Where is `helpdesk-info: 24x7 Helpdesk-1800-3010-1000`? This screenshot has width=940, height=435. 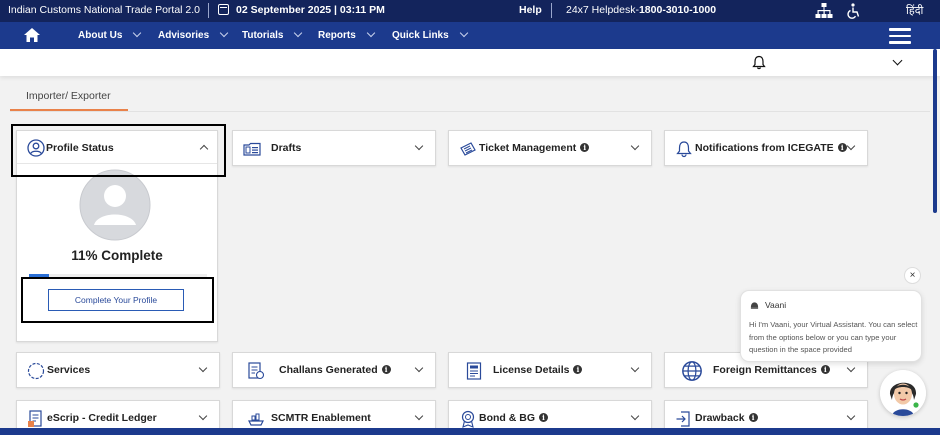 helpdesk-info: 24x7 Helpdesk-1800-3010-1000 is located at coordinates (641, 10).